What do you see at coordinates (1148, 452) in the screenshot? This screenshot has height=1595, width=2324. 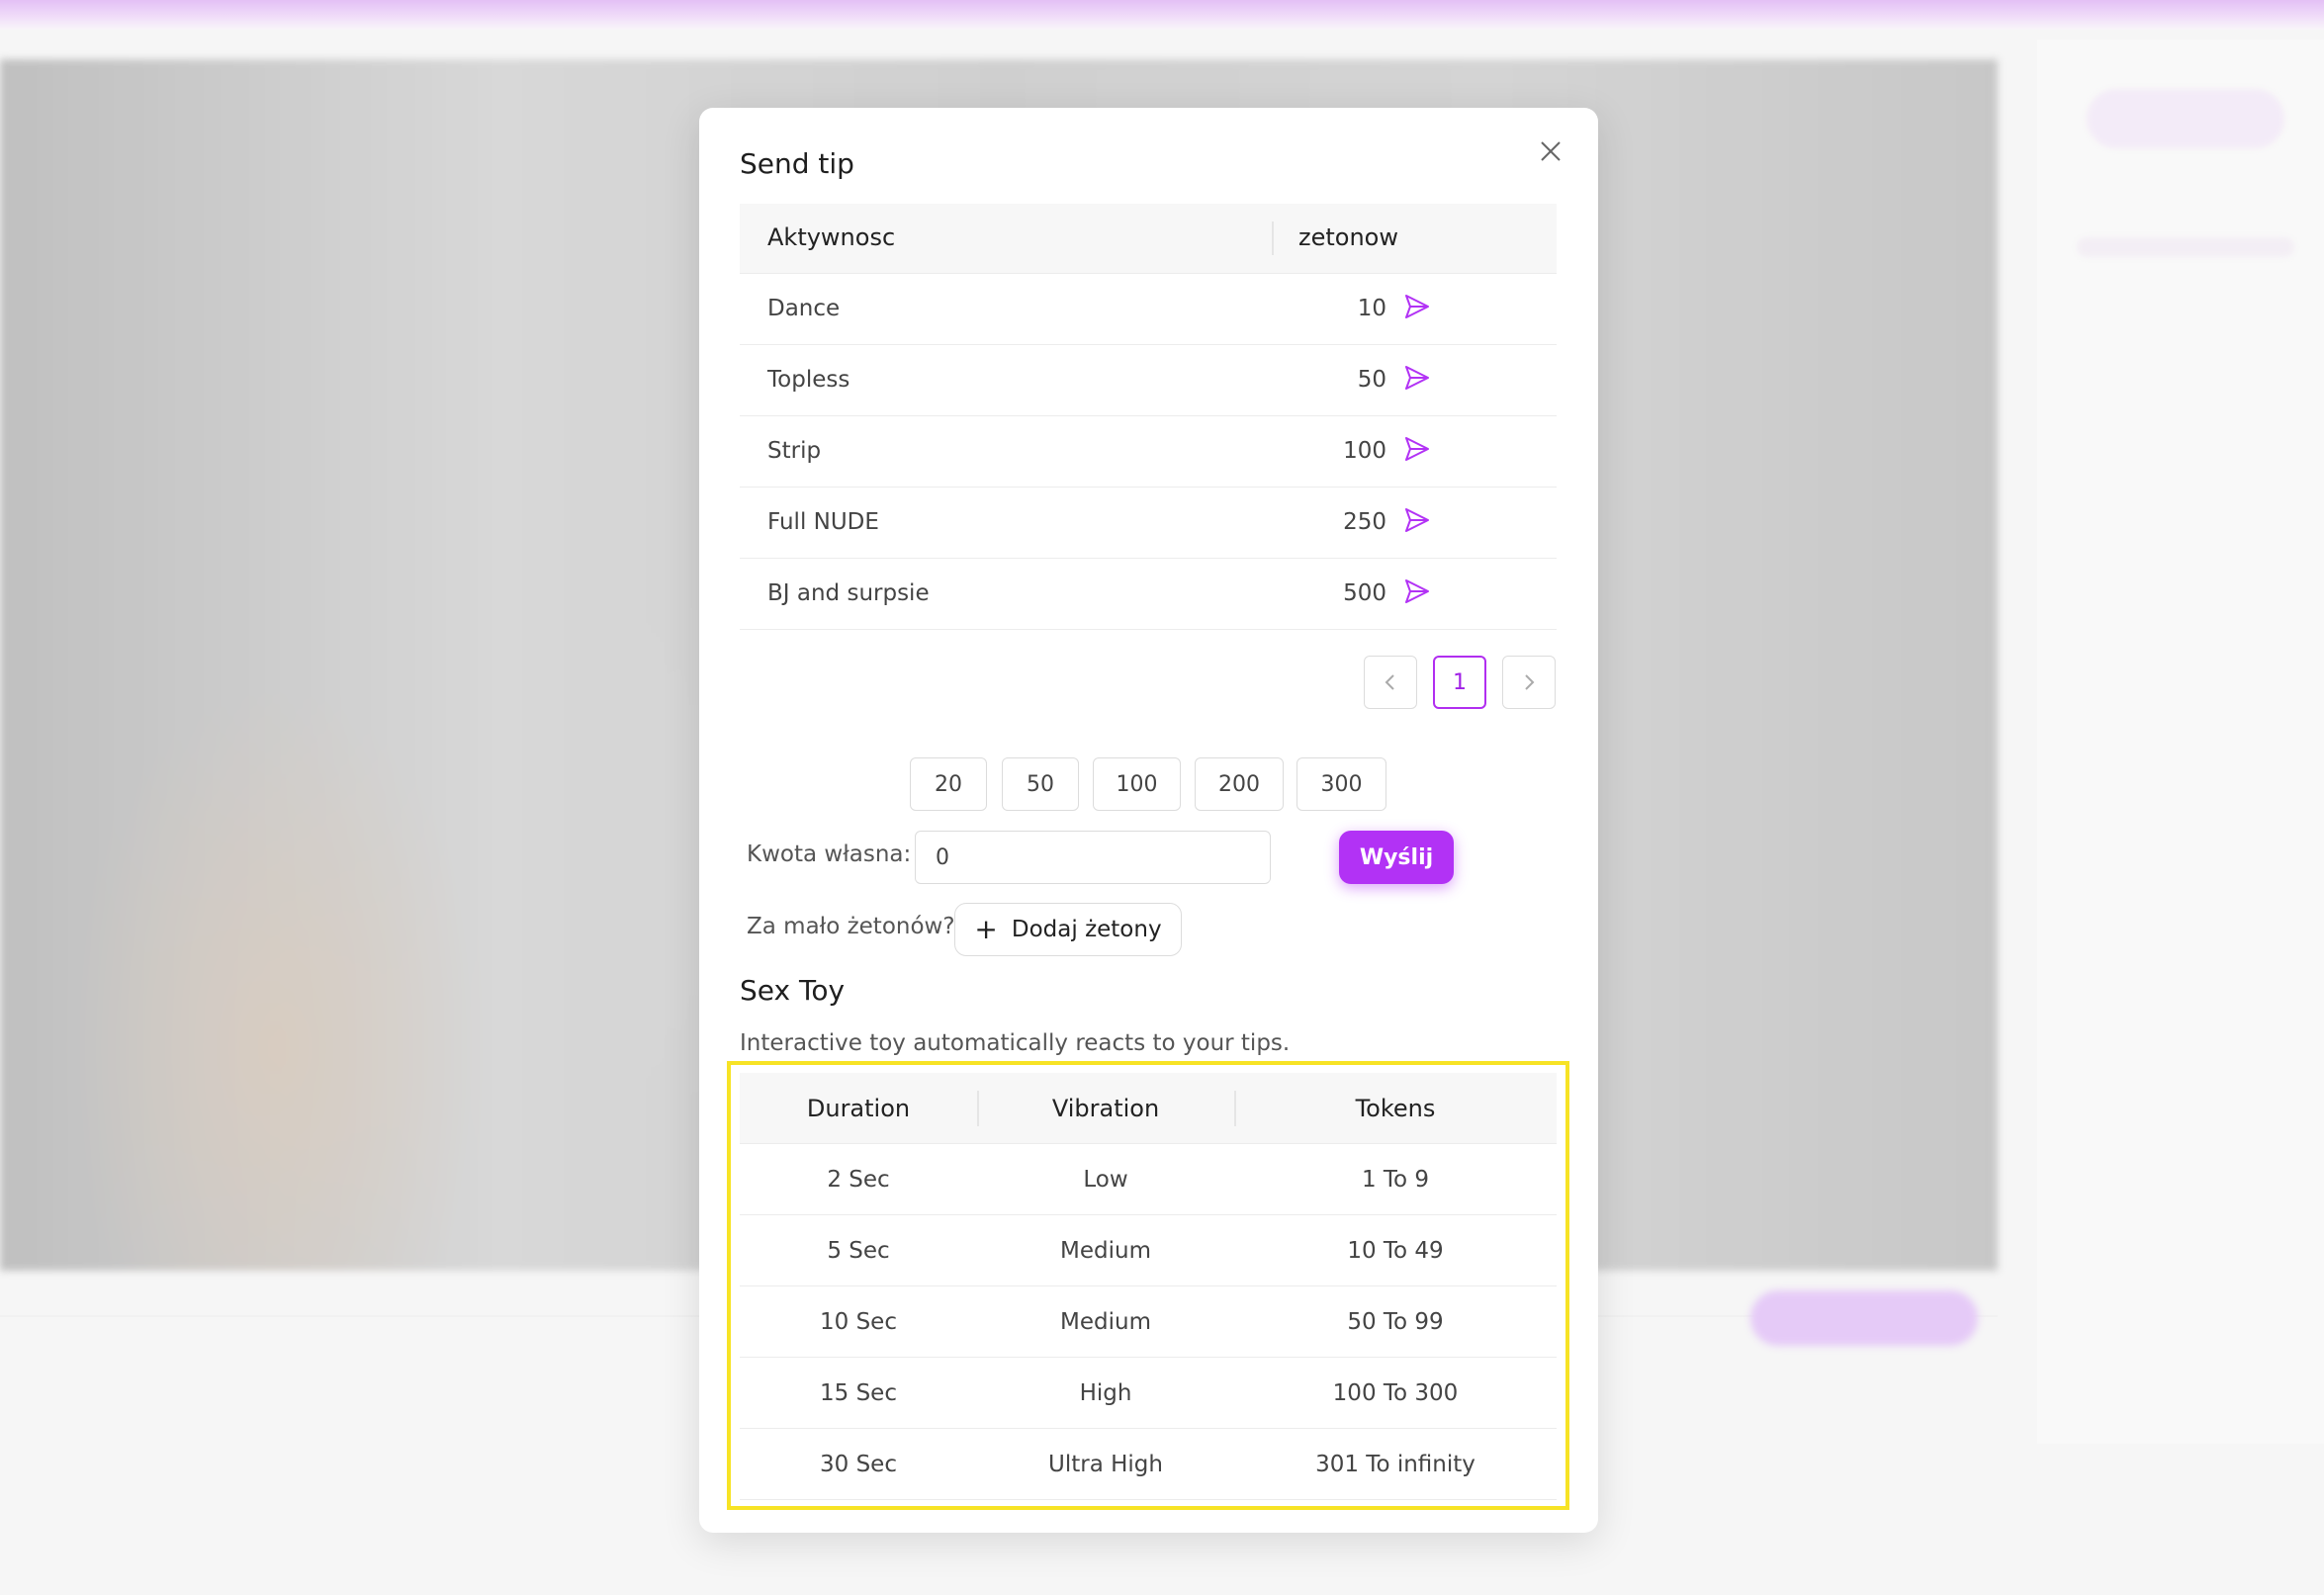 I see `tip-menu-row: Strip 100` at bounding box center [1148, 452].